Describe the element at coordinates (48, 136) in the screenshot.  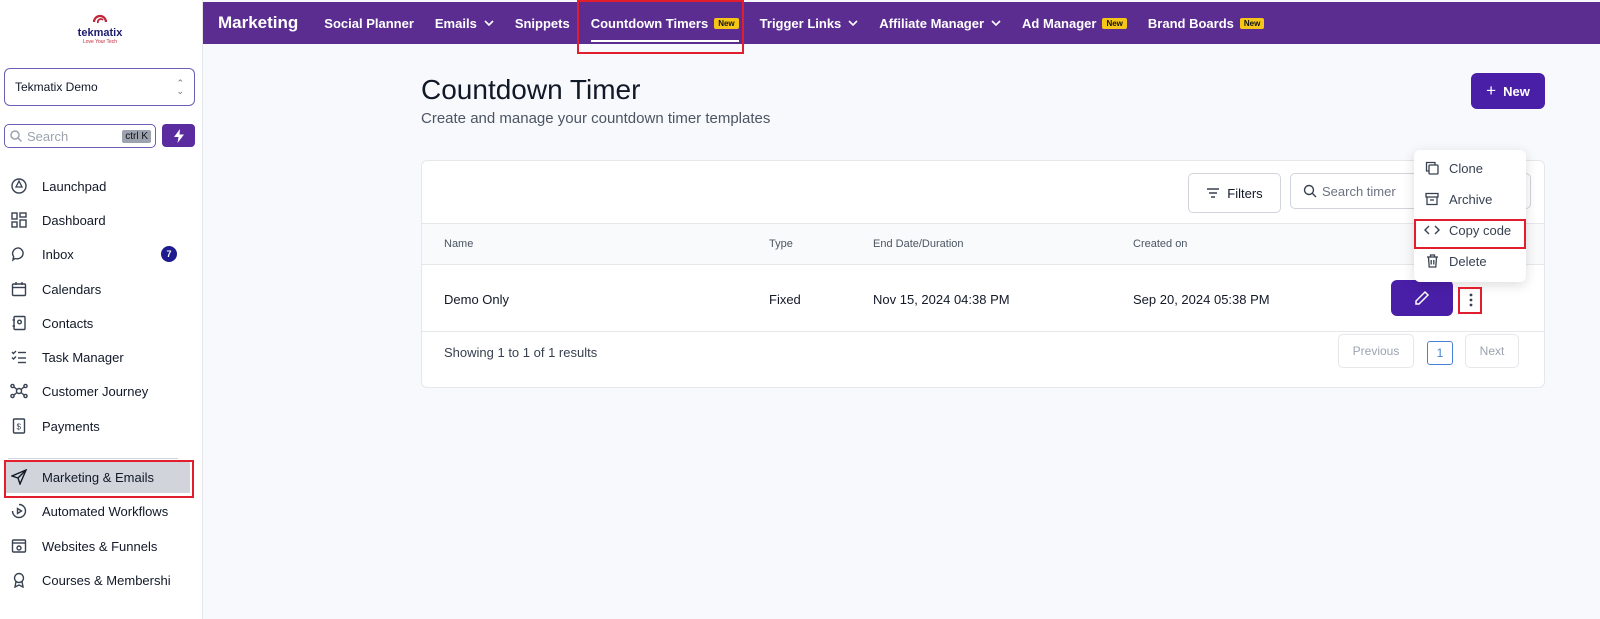
I see `sidebar-search-placeholder: Search` at that location.